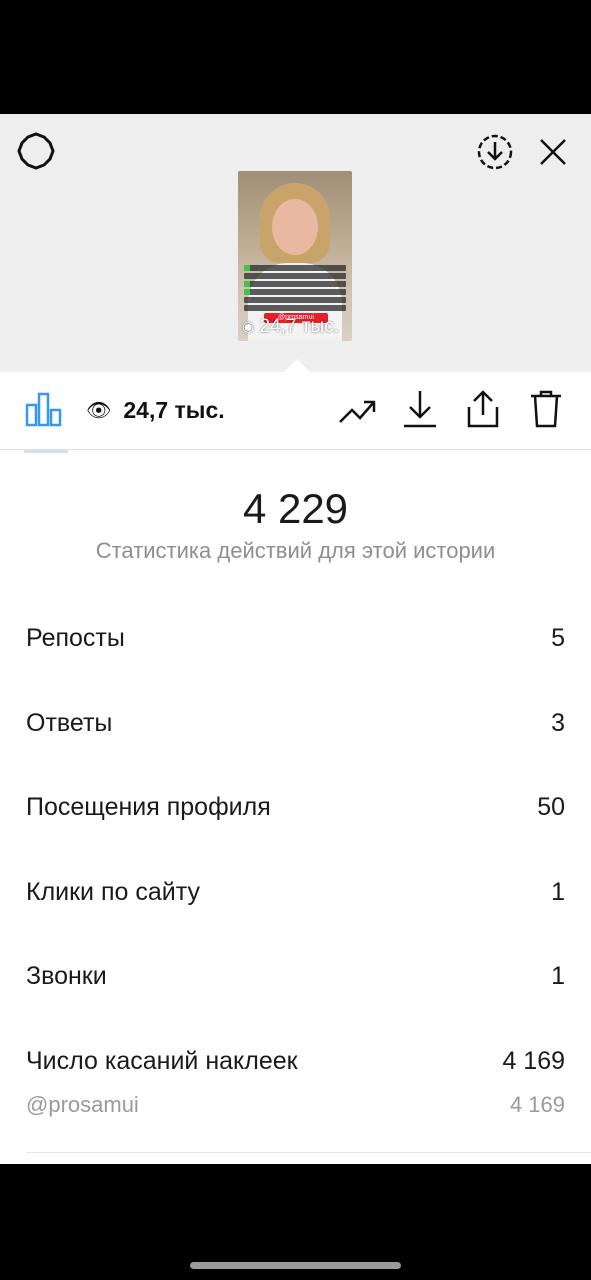 Image resolution: width=591 pixels, height=1280 pixels. Describe the element at coordinates (533, 1060) in the screenshot. I see `metric-value: 4 169` at that location.